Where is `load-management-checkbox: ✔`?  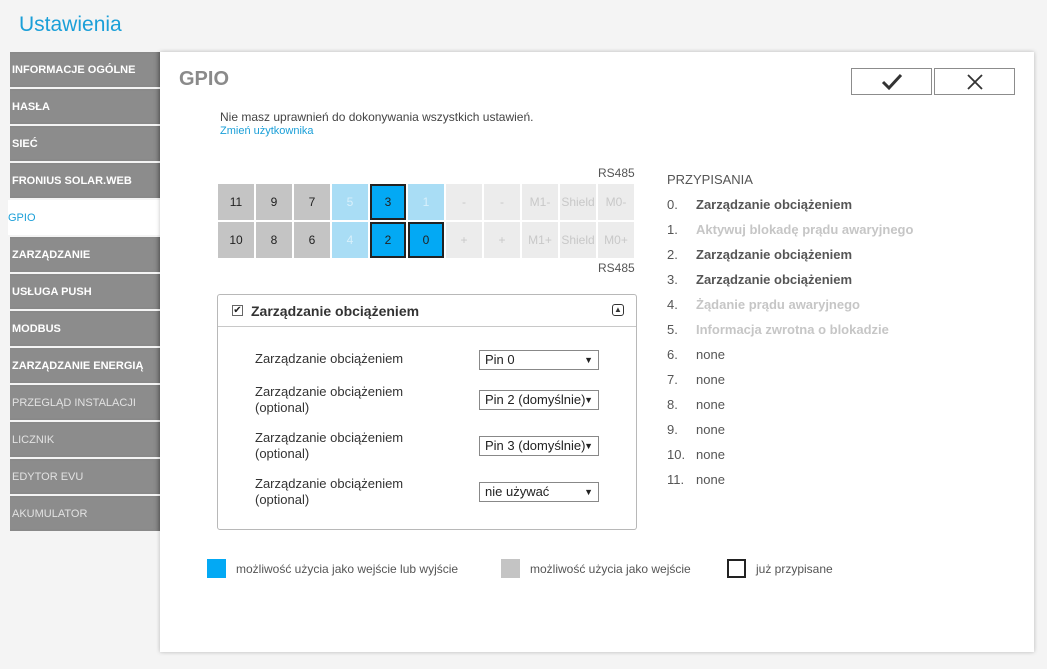
load-management-checkbox: ✔ is located at coordinates (237, 310).